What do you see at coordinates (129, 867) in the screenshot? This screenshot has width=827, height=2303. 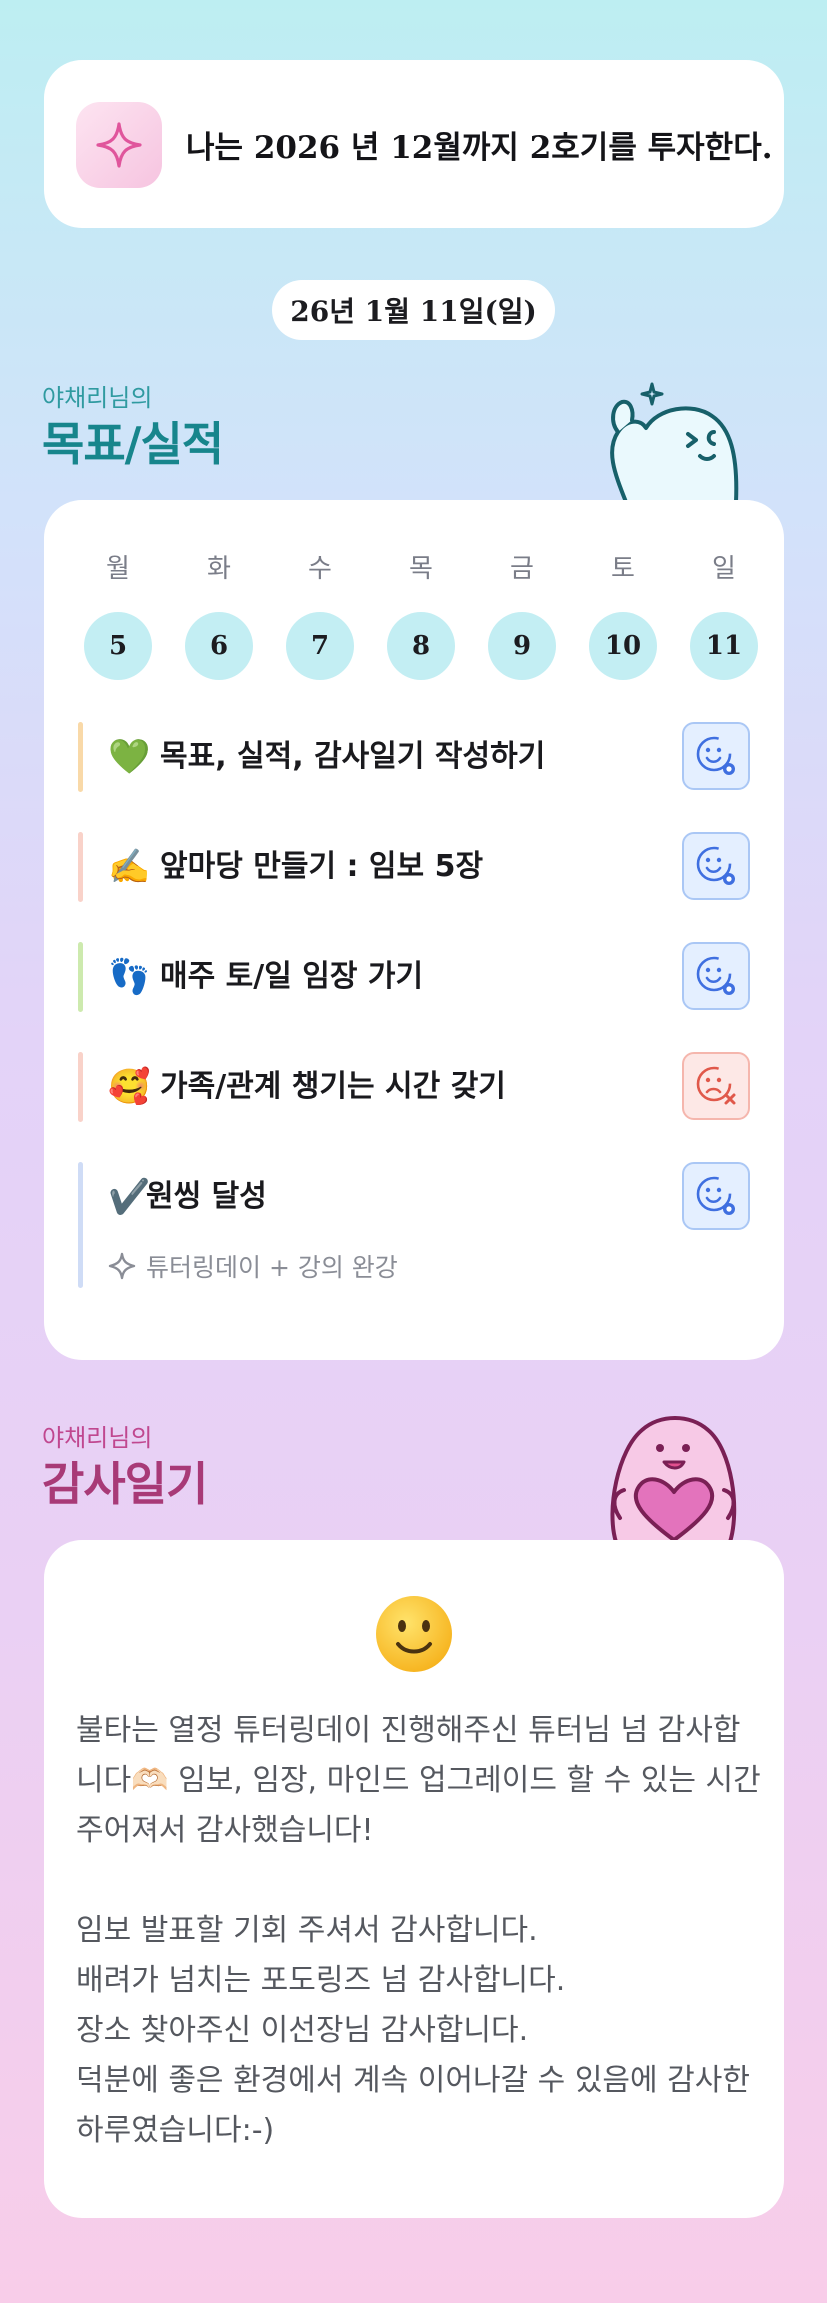 I see `writing-hand-icon: ✍️` at bounding box center [129, 867].